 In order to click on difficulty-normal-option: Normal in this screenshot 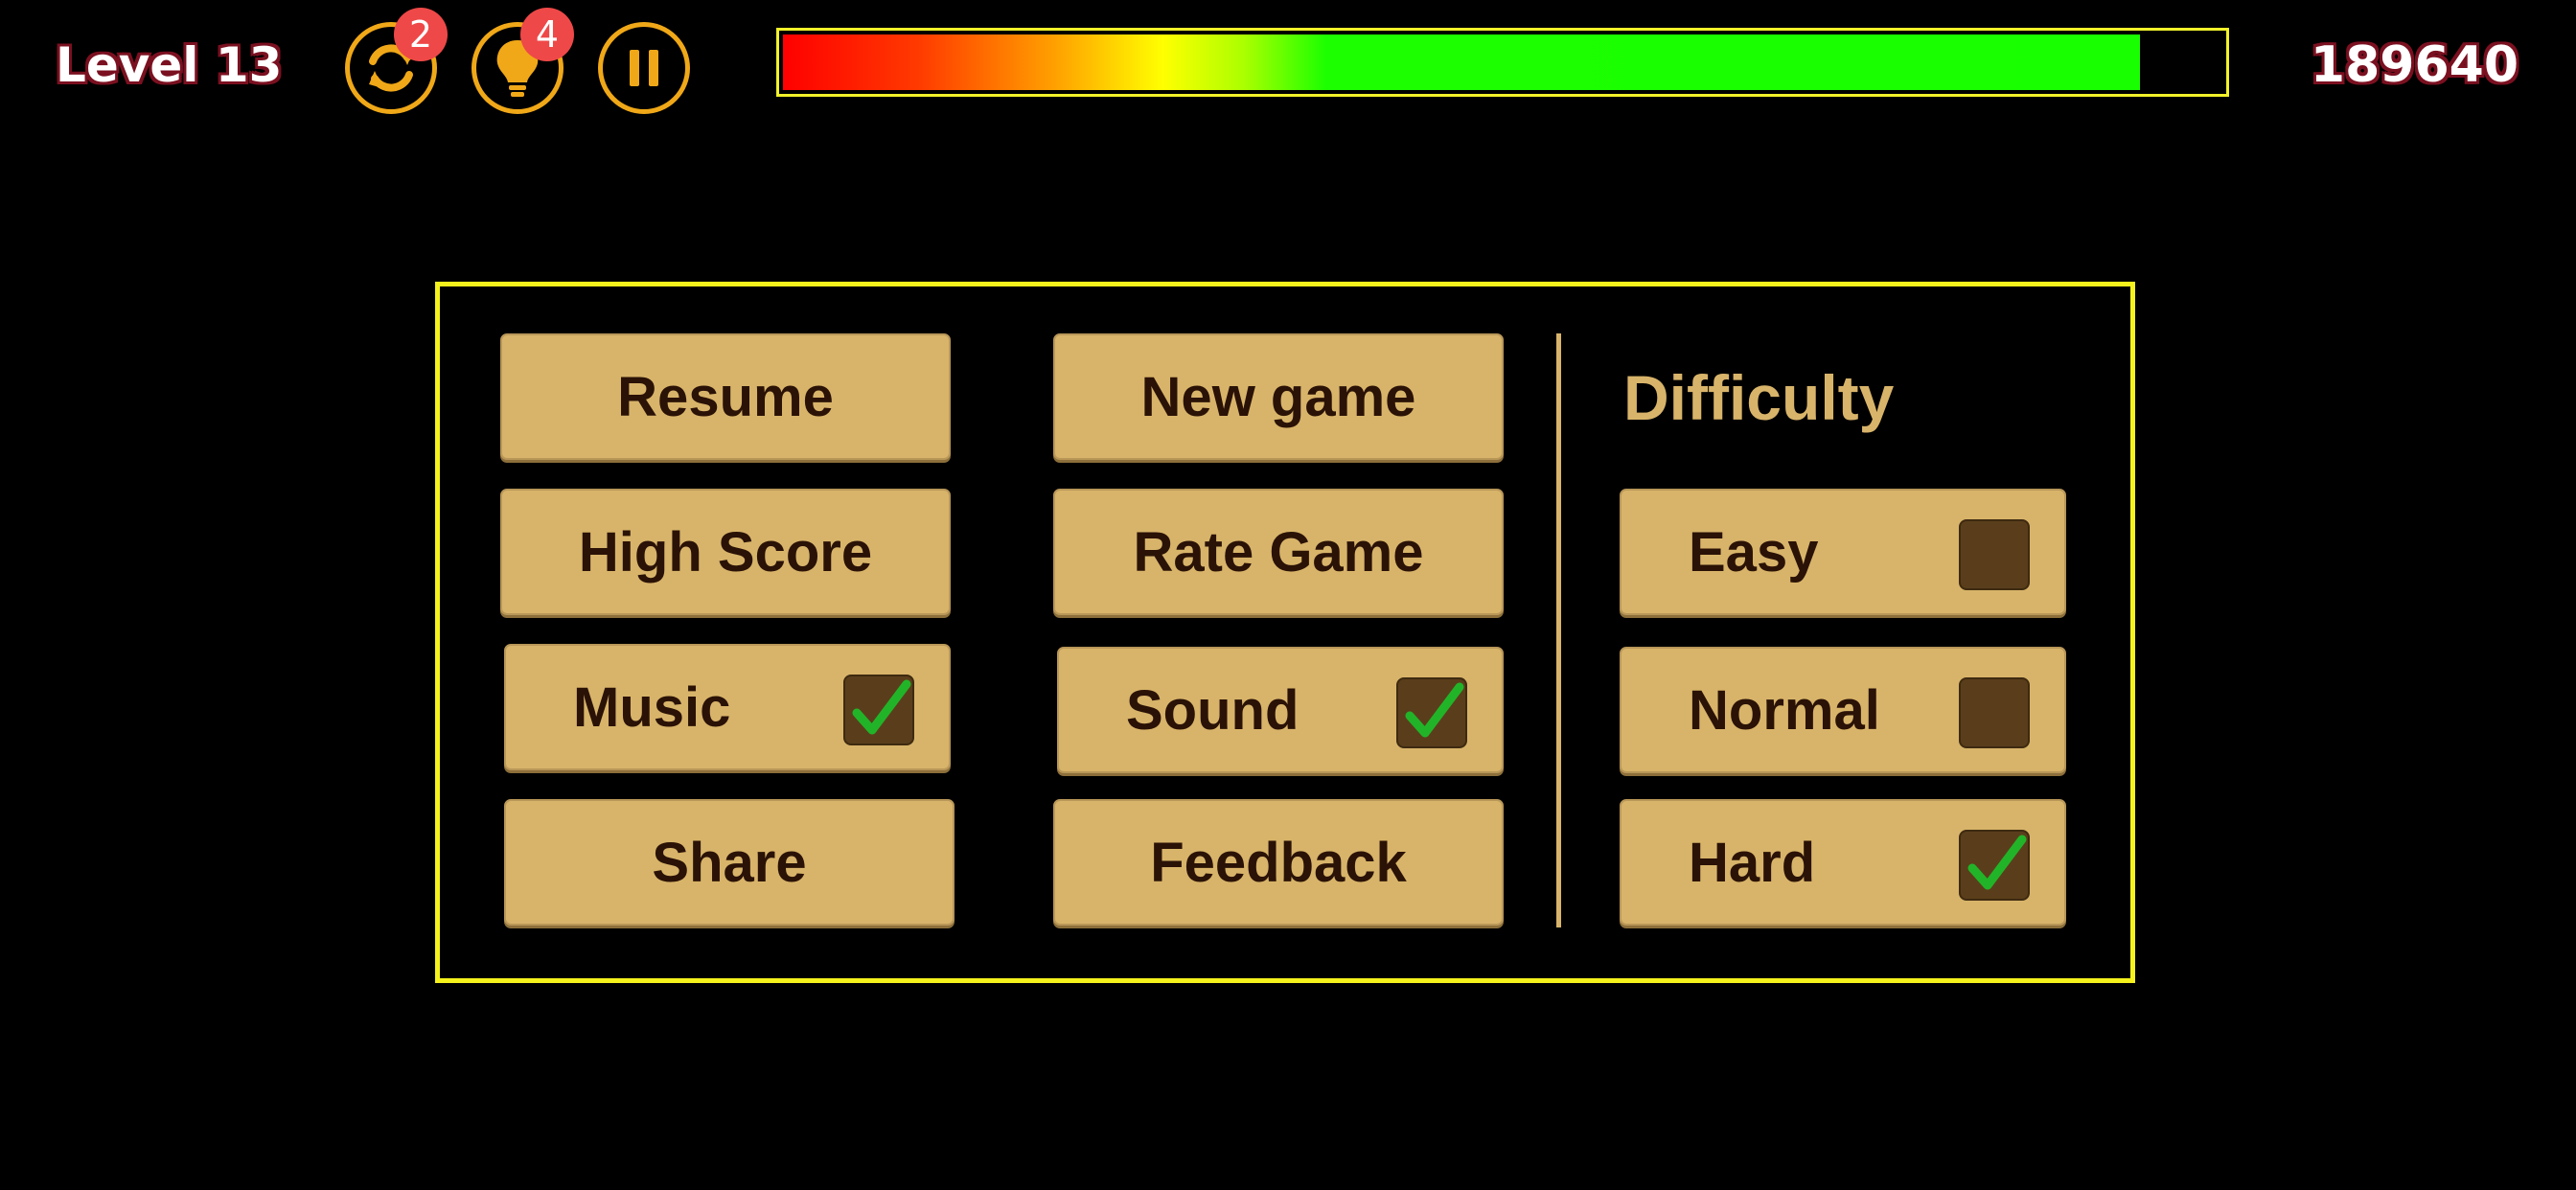, I will do `click(1843, 710)`.